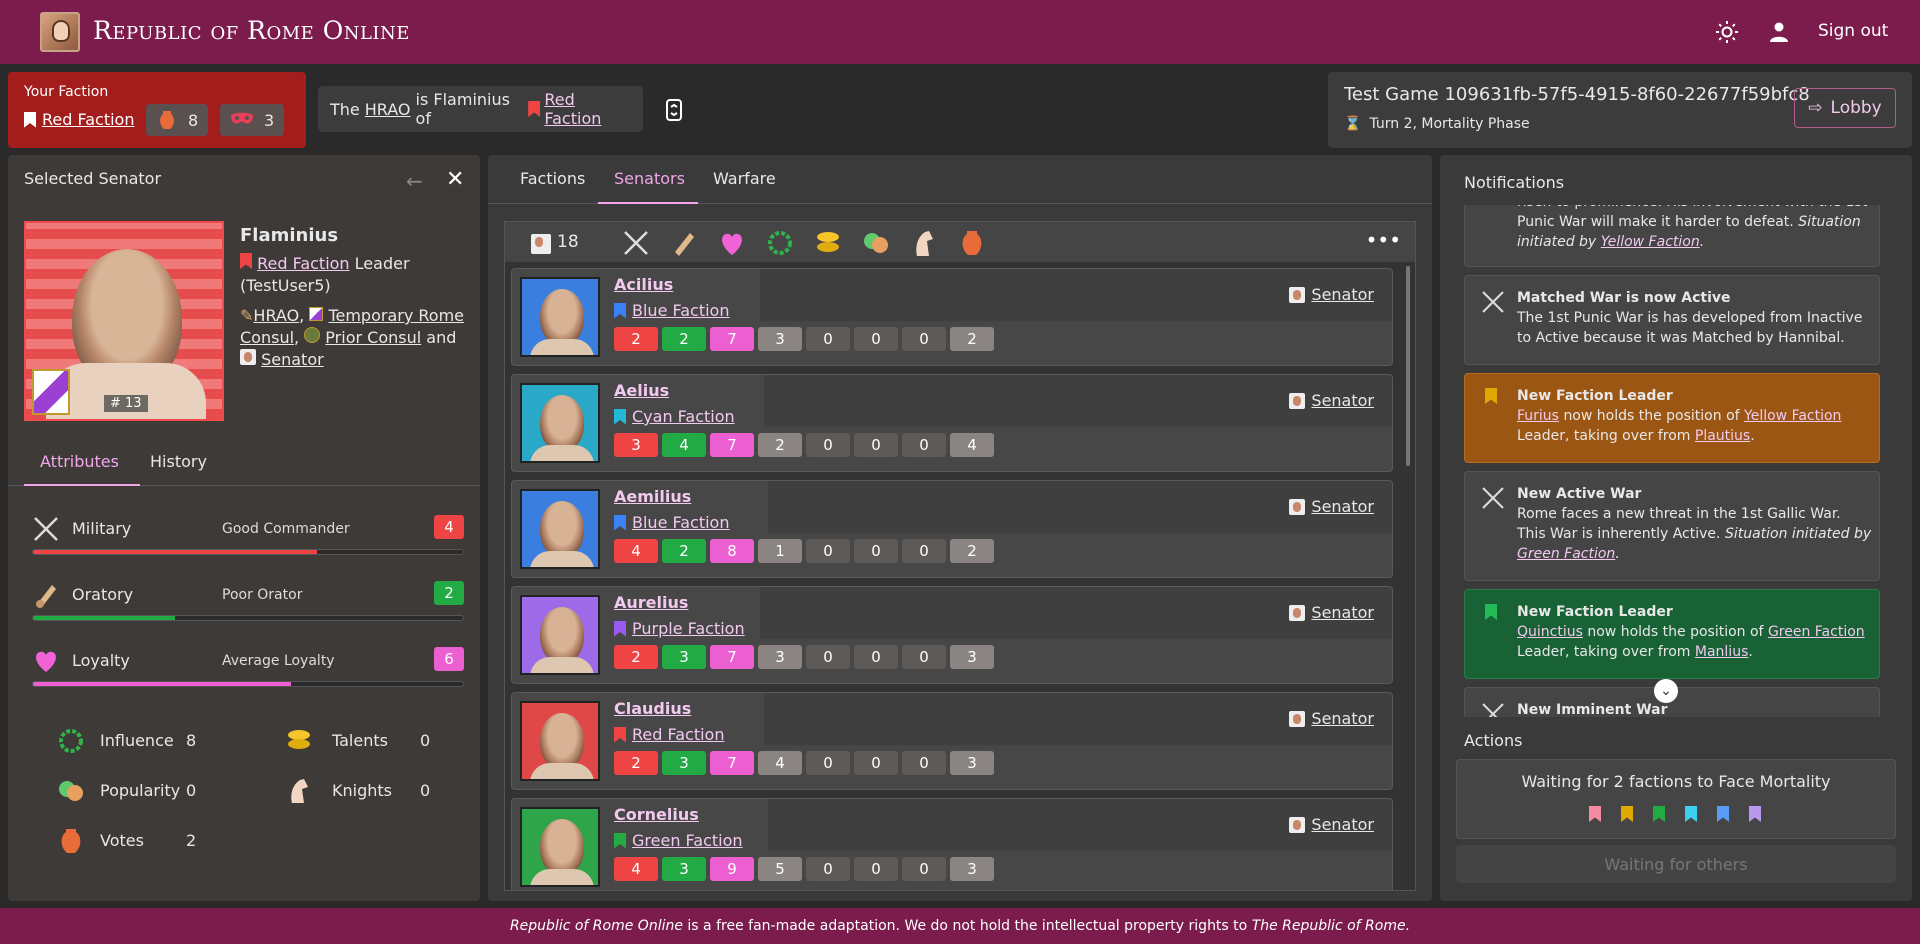 This screenshot has width=1920, height=944. I want to click on scroll-down-icon: ⌄, so click(1666, 691).